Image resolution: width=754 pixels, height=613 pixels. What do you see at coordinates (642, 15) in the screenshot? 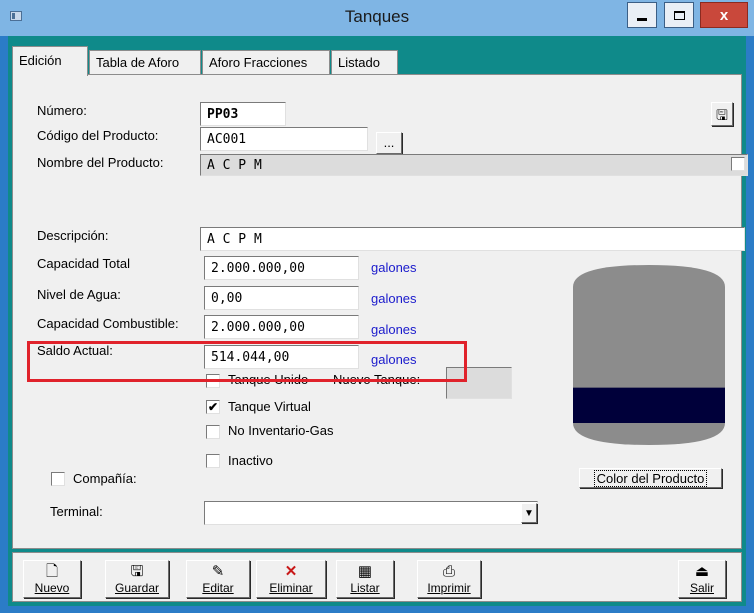
I see `minimize-button` at bounding box center [642, 15].